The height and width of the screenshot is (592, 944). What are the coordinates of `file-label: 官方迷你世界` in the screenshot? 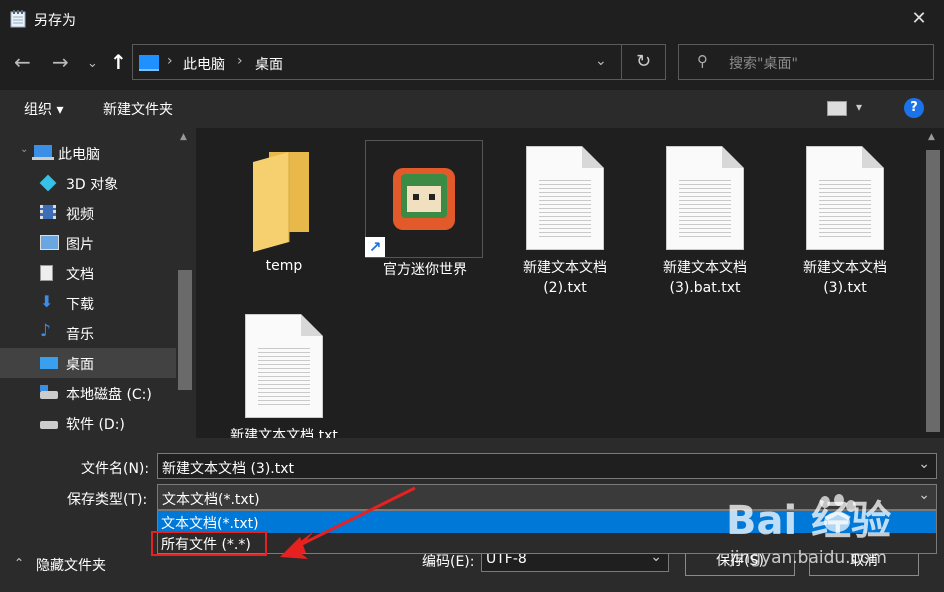 It's located at (425, 270).